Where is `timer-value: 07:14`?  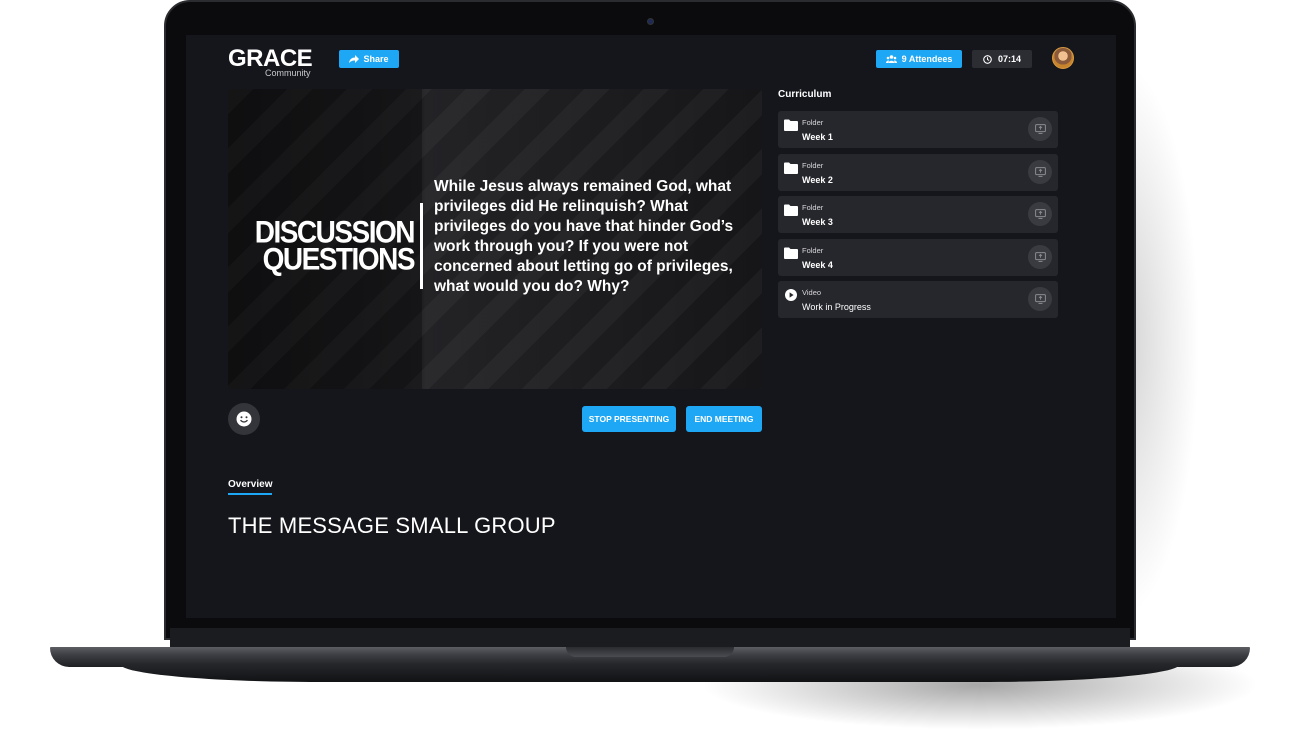
timer-value: 07:14 is located at coordinates (1009, 59).